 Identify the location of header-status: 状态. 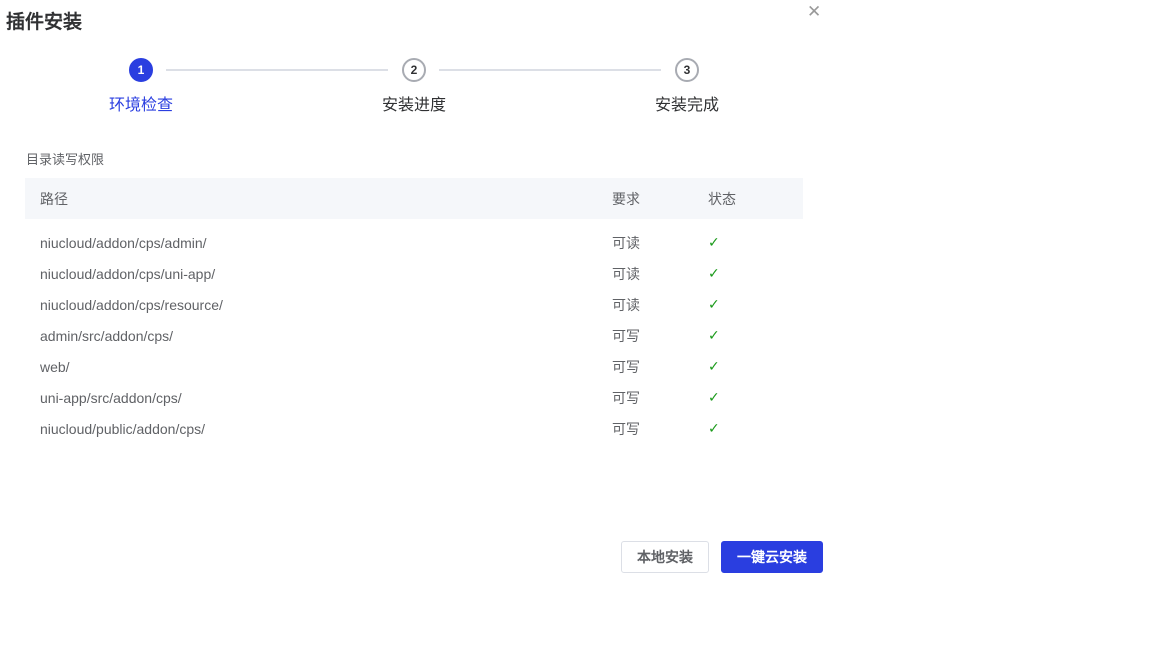
(755, 198).